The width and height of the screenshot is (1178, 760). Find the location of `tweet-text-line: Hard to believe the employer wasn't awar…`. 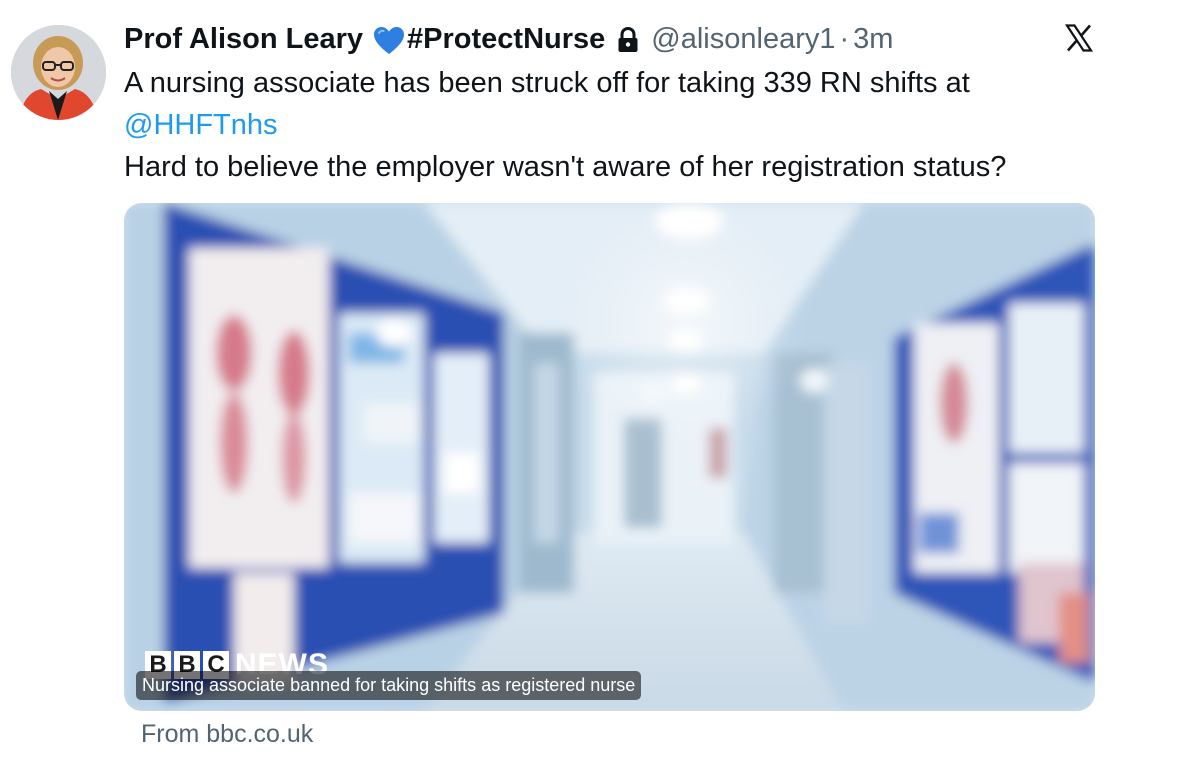

tweet-text-line: Hard to believe the employer wasn't awar… is located at coordinates (565, 167).